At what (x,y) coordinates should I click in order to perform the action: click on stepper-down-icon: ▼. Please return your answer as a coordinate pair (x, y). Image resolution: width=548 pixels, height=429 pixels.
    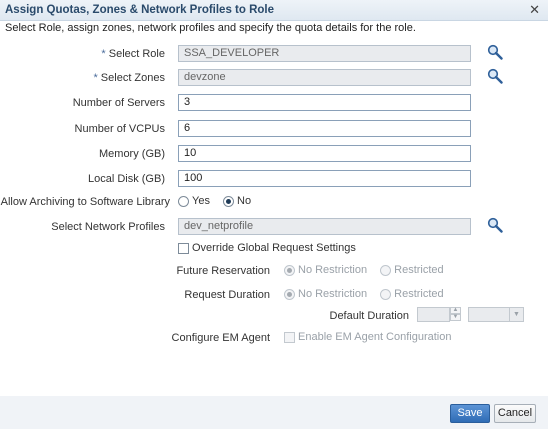
    Looking at the image, I should click on (455, 317).